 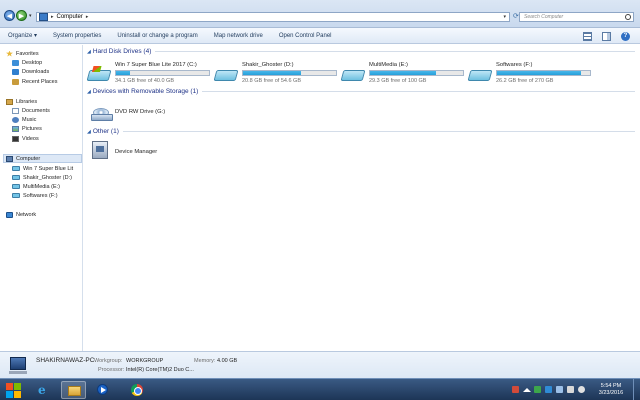 What do you see at coordinates (145, 361) in the screenshot?
I see `workgroup-value: WORKGROUP` at bounding box center [145, 361].